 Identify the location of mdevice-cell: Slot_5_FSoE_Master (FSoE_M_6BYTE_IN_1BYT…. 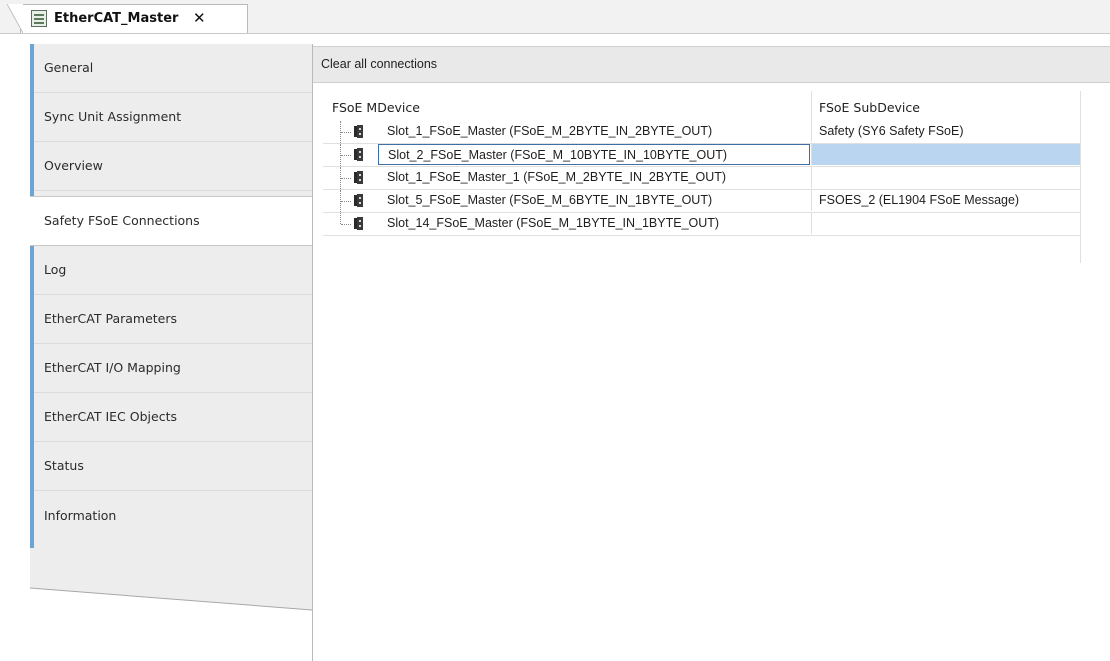
(594, 200).